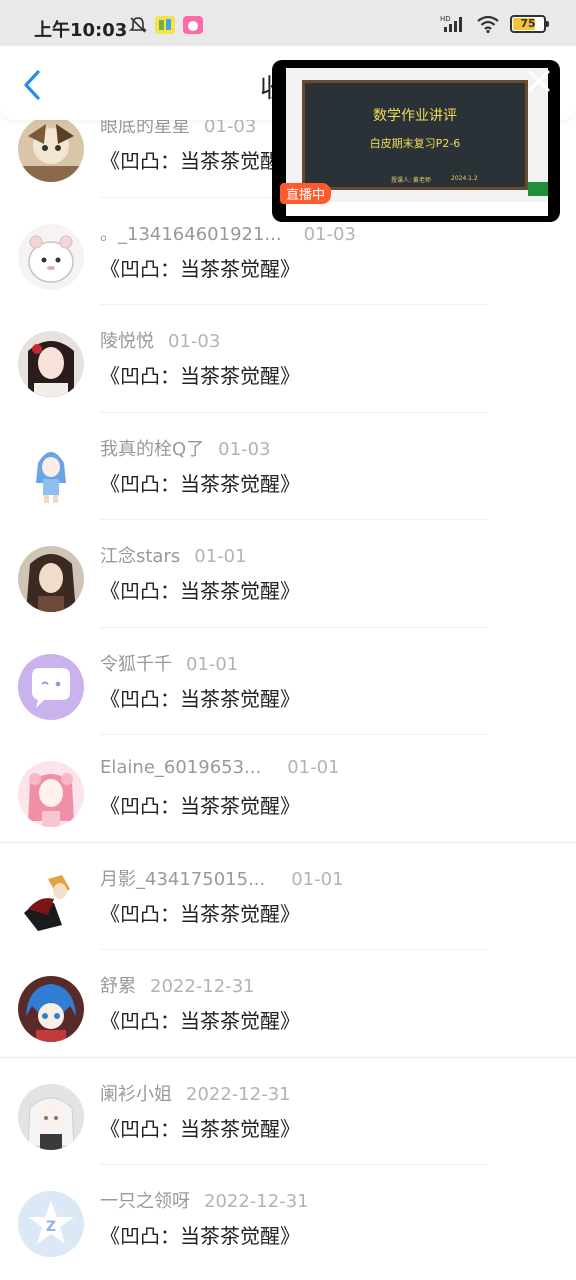 This screenshot has width=576, height=1280. I want to click on live-floating-window: 数学作业讲评 白皮期末复习P2-6 授课人: 黄老师 2024.1.2 直播中, so click(416, 141).